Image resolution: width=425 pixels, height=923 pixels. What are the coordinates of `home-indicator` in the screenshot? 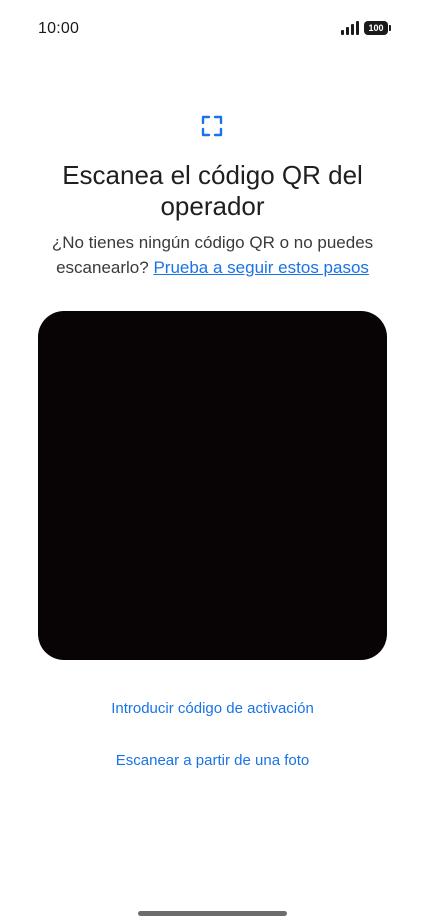 It's located at (212, 913).